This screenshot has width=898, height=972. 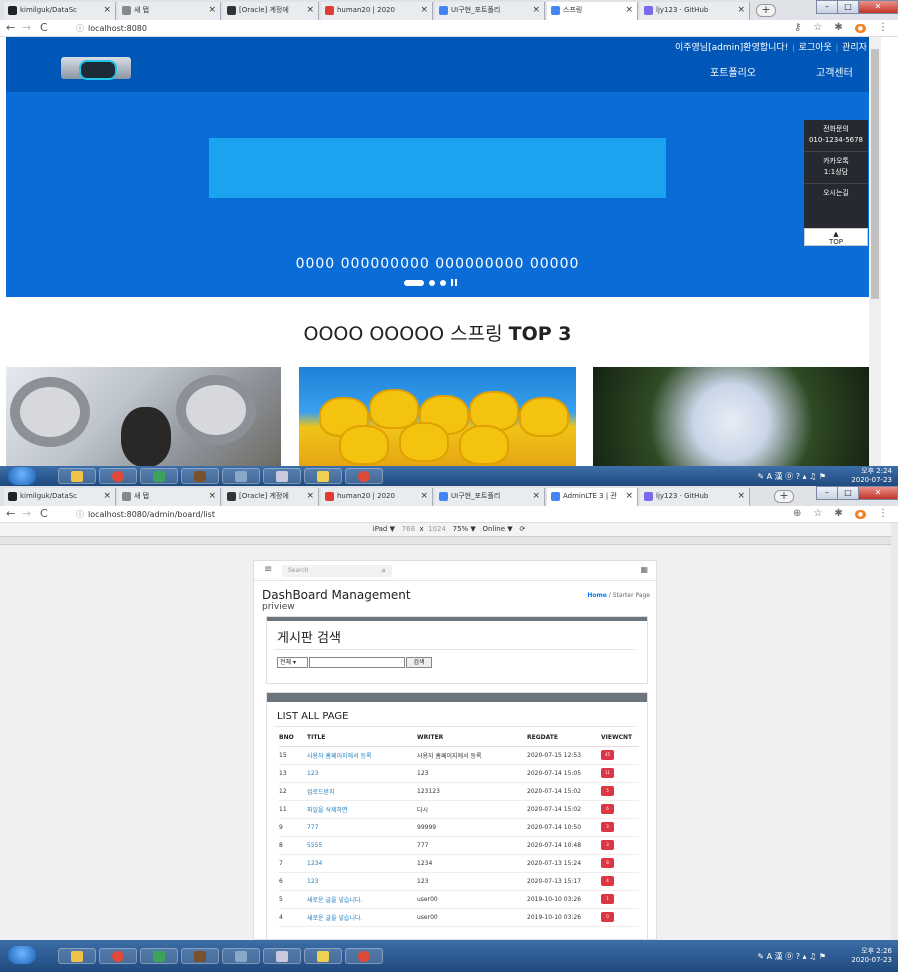 What do you see at coordinates (143, 417) in the screenshot?
I see `koala-image` at bounding box center [143, 417].